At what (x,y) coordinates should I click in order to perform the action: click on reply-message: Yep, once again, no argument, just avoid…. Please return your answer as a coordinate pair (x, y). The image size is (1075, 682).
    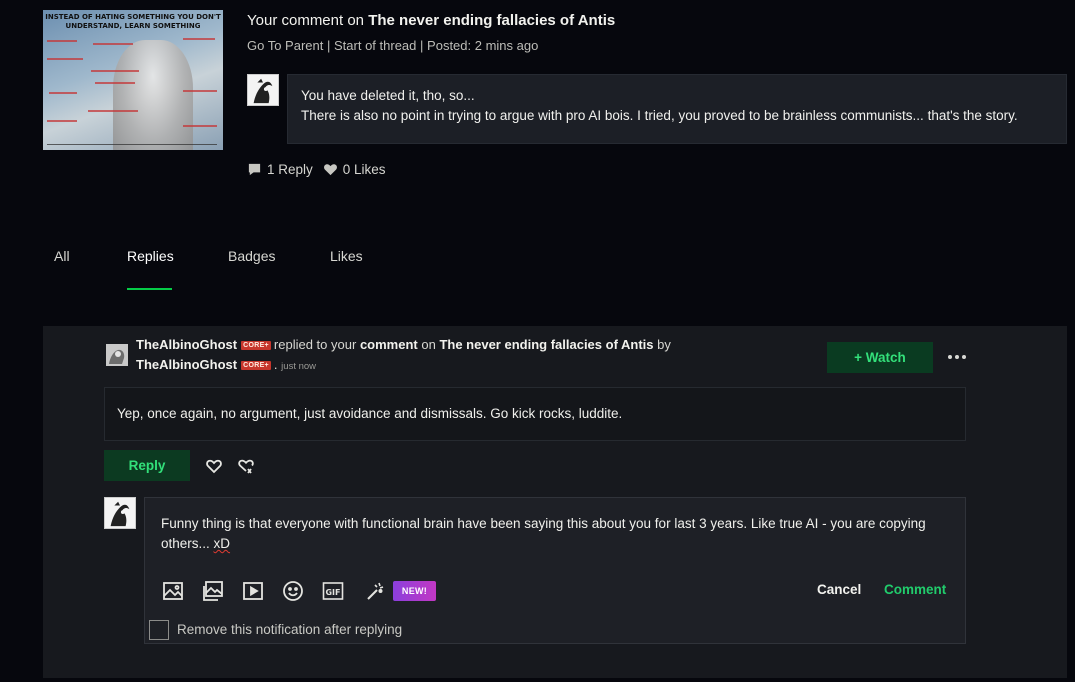
    Looking at the image, I should click on (535, 414).